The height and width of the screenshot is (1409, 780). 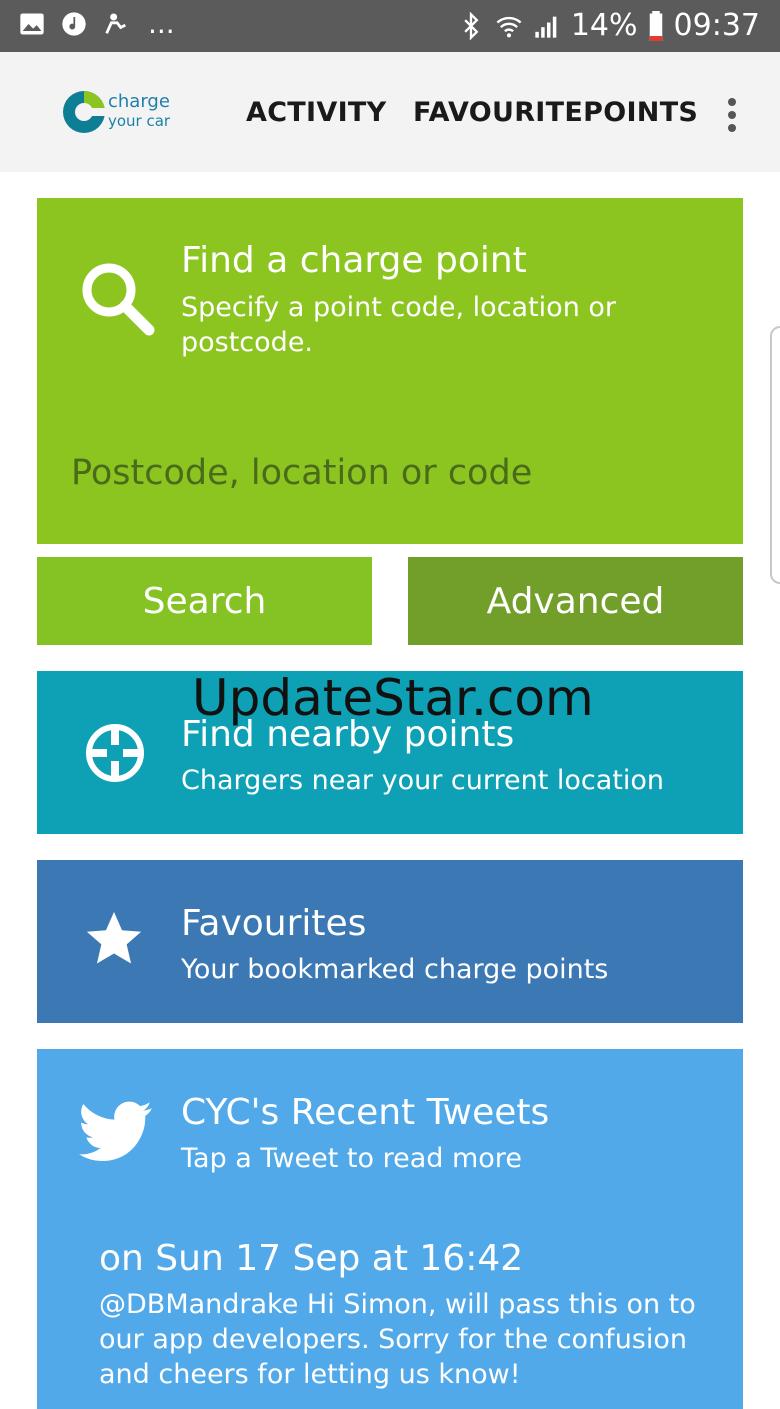 I want to click on clock: 09:37, so click(x=716, y=25).